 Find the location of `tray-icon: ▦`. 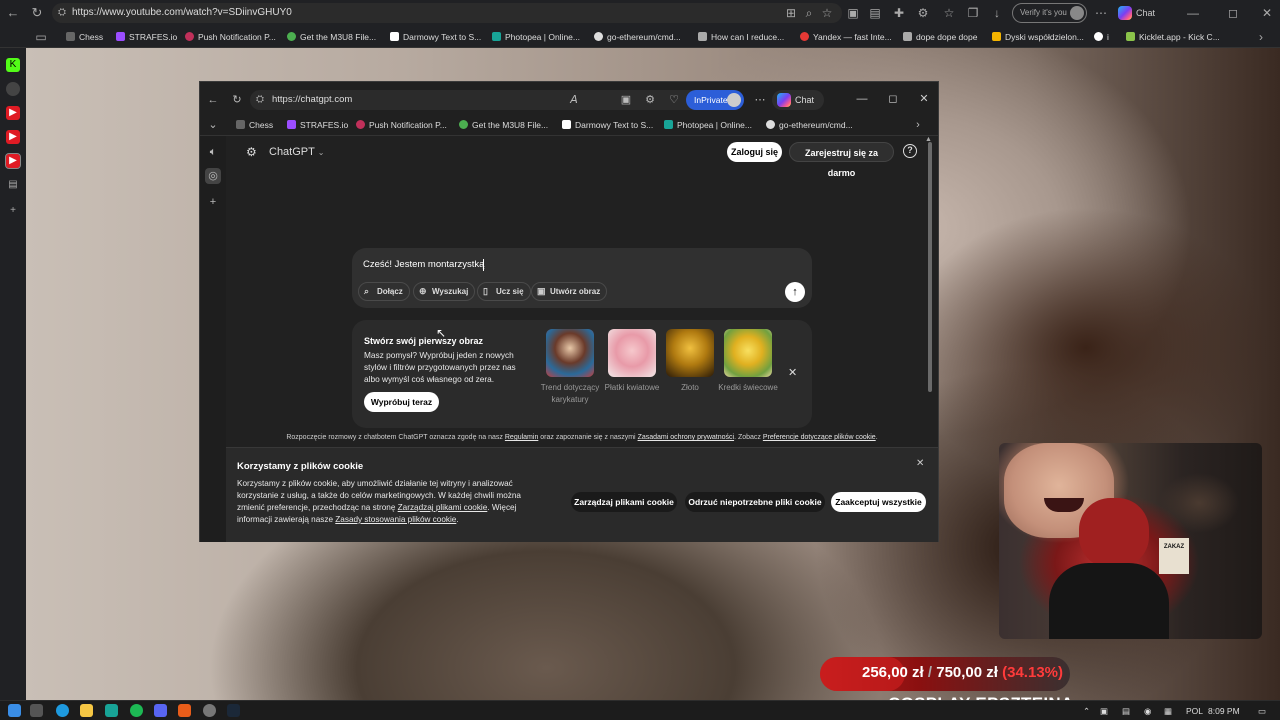

tray-icon: ▦ is located at coordinates (1168, 711).